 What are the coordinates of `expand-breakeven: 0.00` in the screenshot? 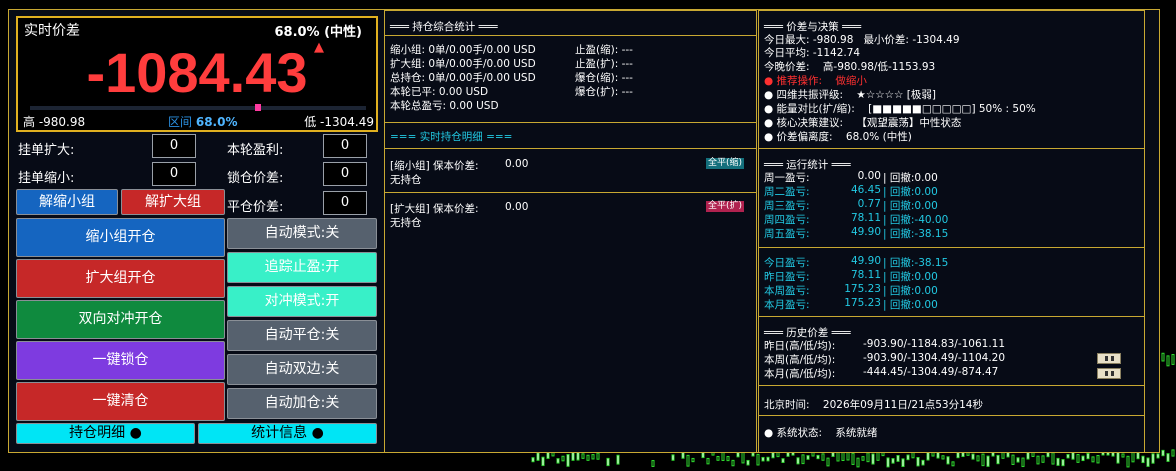 It's located at (517, 207).